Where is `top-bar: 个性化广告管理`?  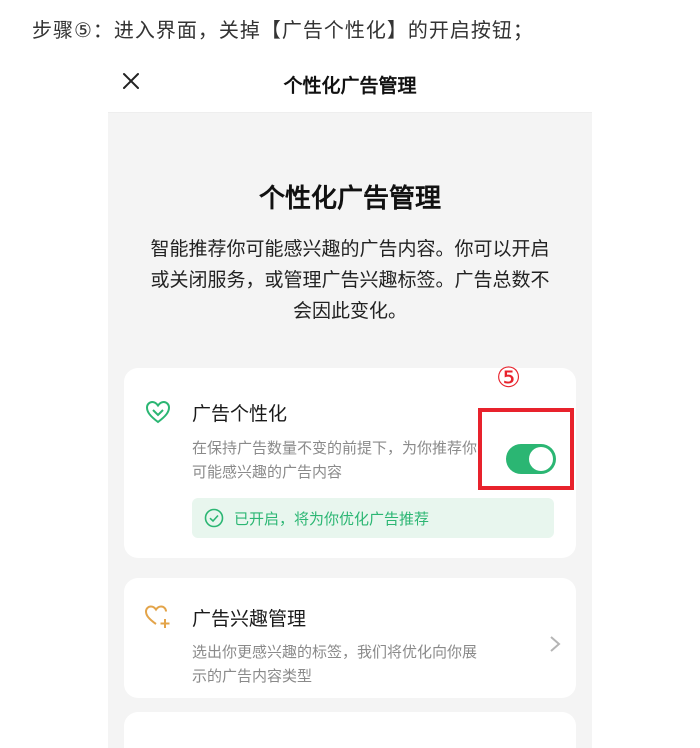
top-bar: 个性化广告管理 is located at coordinates (350, 84).